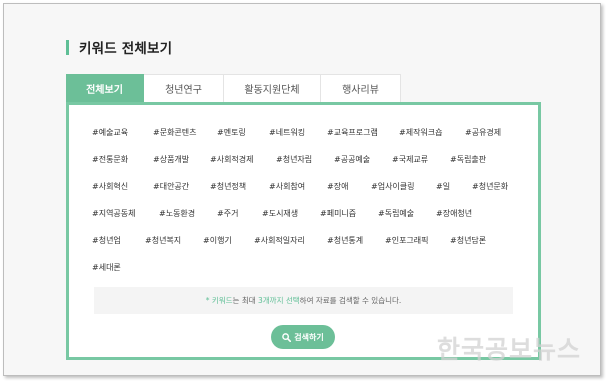  What do you see at coordinates (294, 159) in the screenshot?
I see `keyword-chip: #청년자립` at bounding box center [294, 159].